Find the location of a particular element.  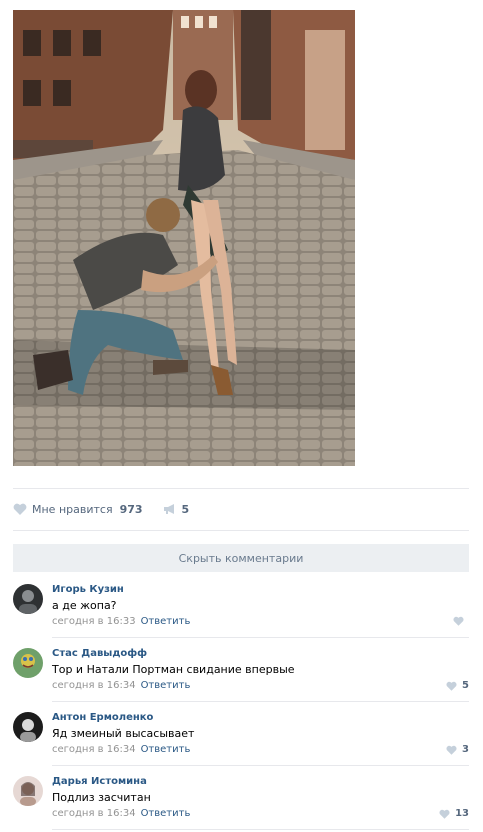

comment-like-button: 5 is located at coordinates (457, 685).